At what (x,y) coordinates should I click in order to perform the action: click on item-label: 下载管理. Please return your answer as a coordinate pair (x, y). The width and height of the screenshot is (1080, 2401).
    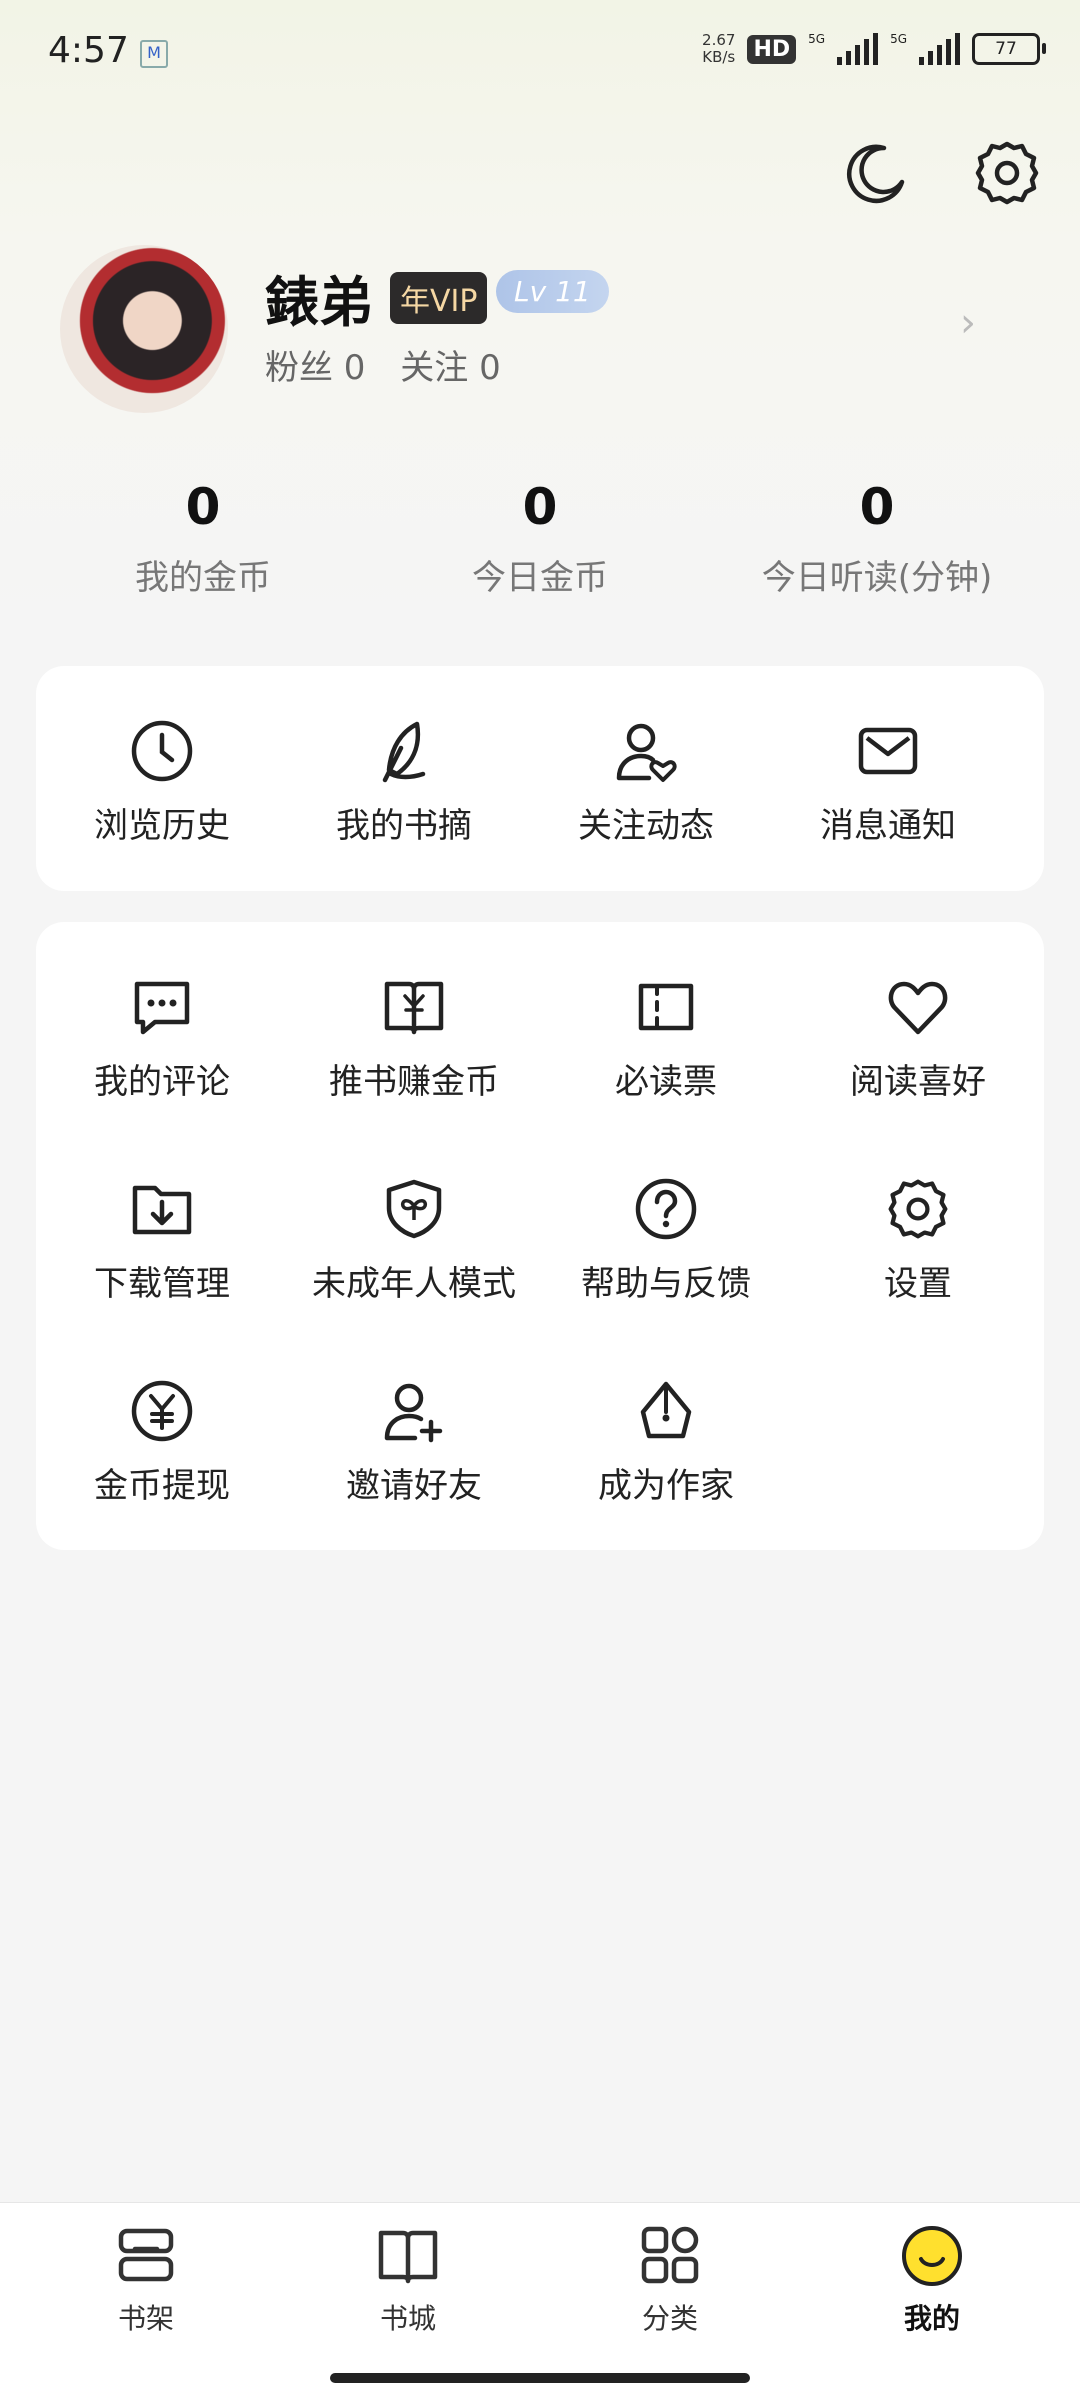
    Looking at the image, I should click on (162, 1284).